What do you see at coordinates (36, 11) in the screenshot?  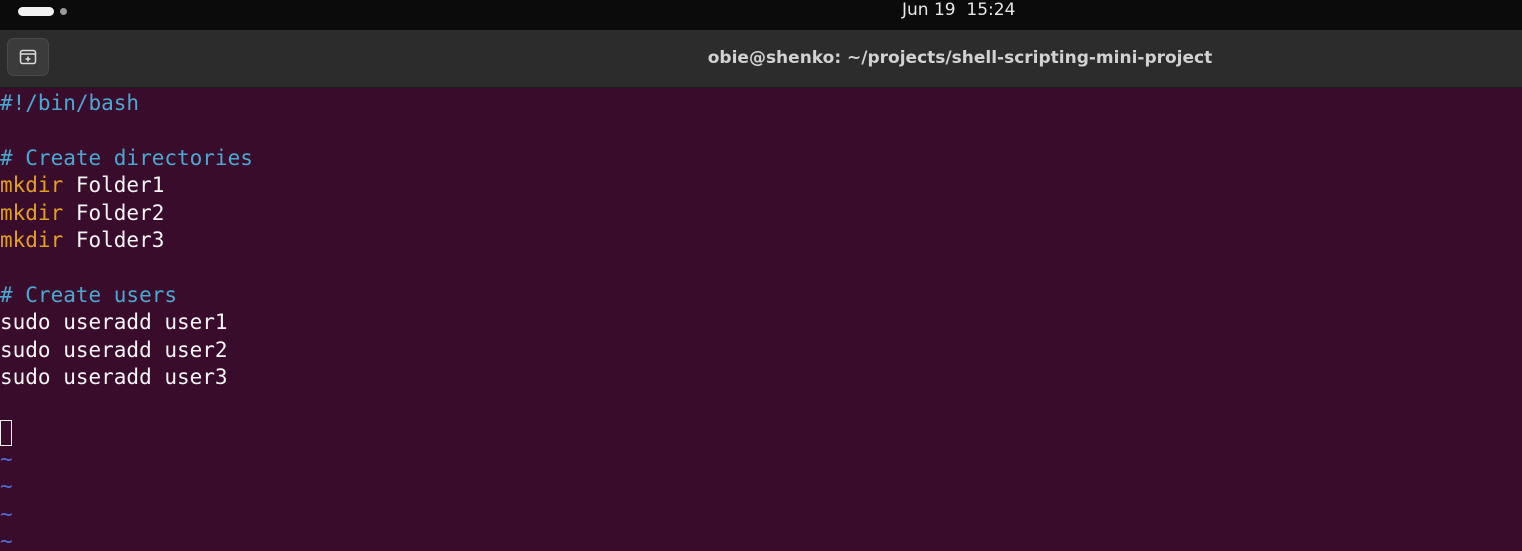 I see `workspace-active-indicator` at bounding box center [36, 11].